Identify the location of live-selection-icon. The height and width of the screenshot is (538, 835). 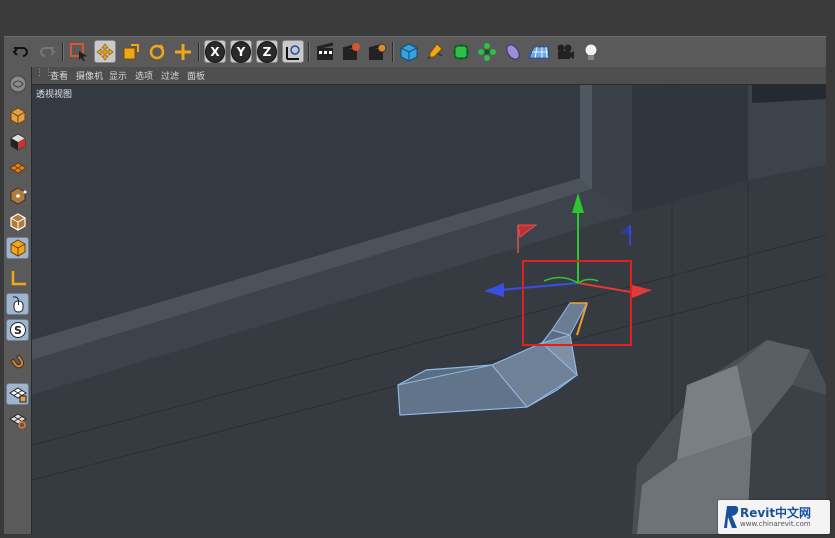
(79, 51).